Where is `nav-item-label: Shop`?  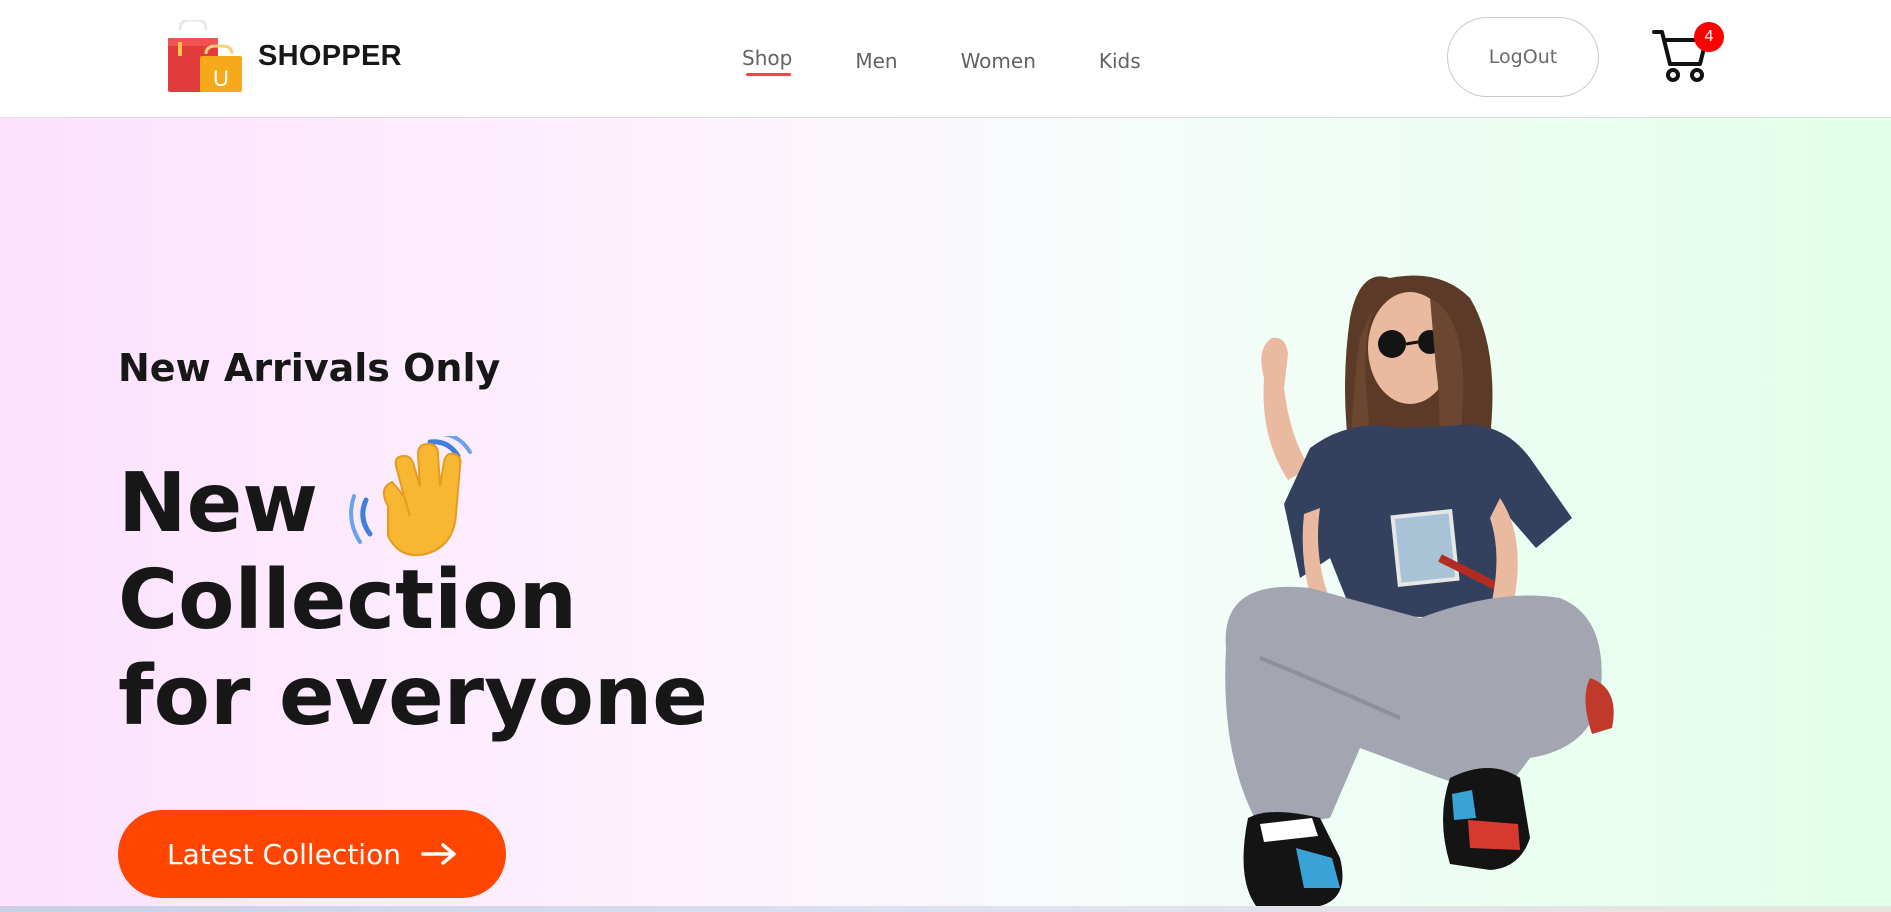 nav-item-label: Shop is located at coordinates (767, 58).